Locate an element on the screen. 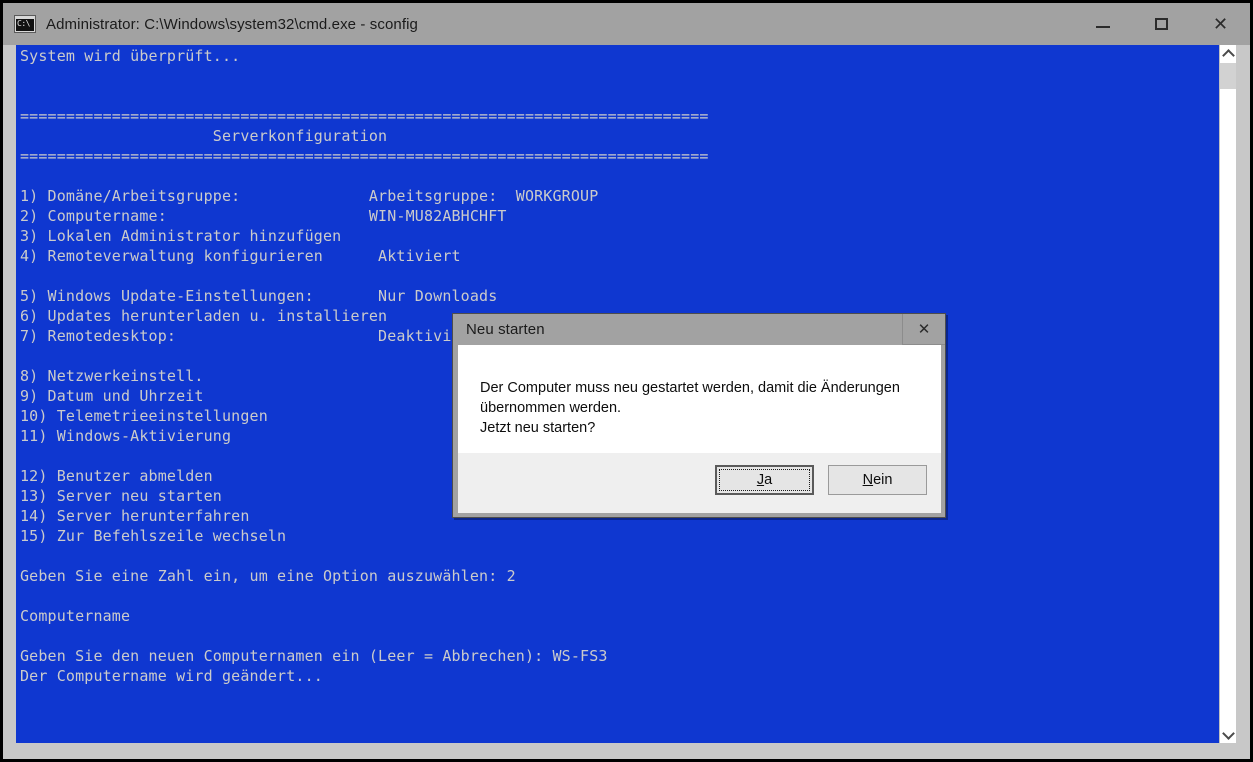 The width and height of the screenshot is (1253, 762). minimize-icon is located at coordinates (1102, 27).